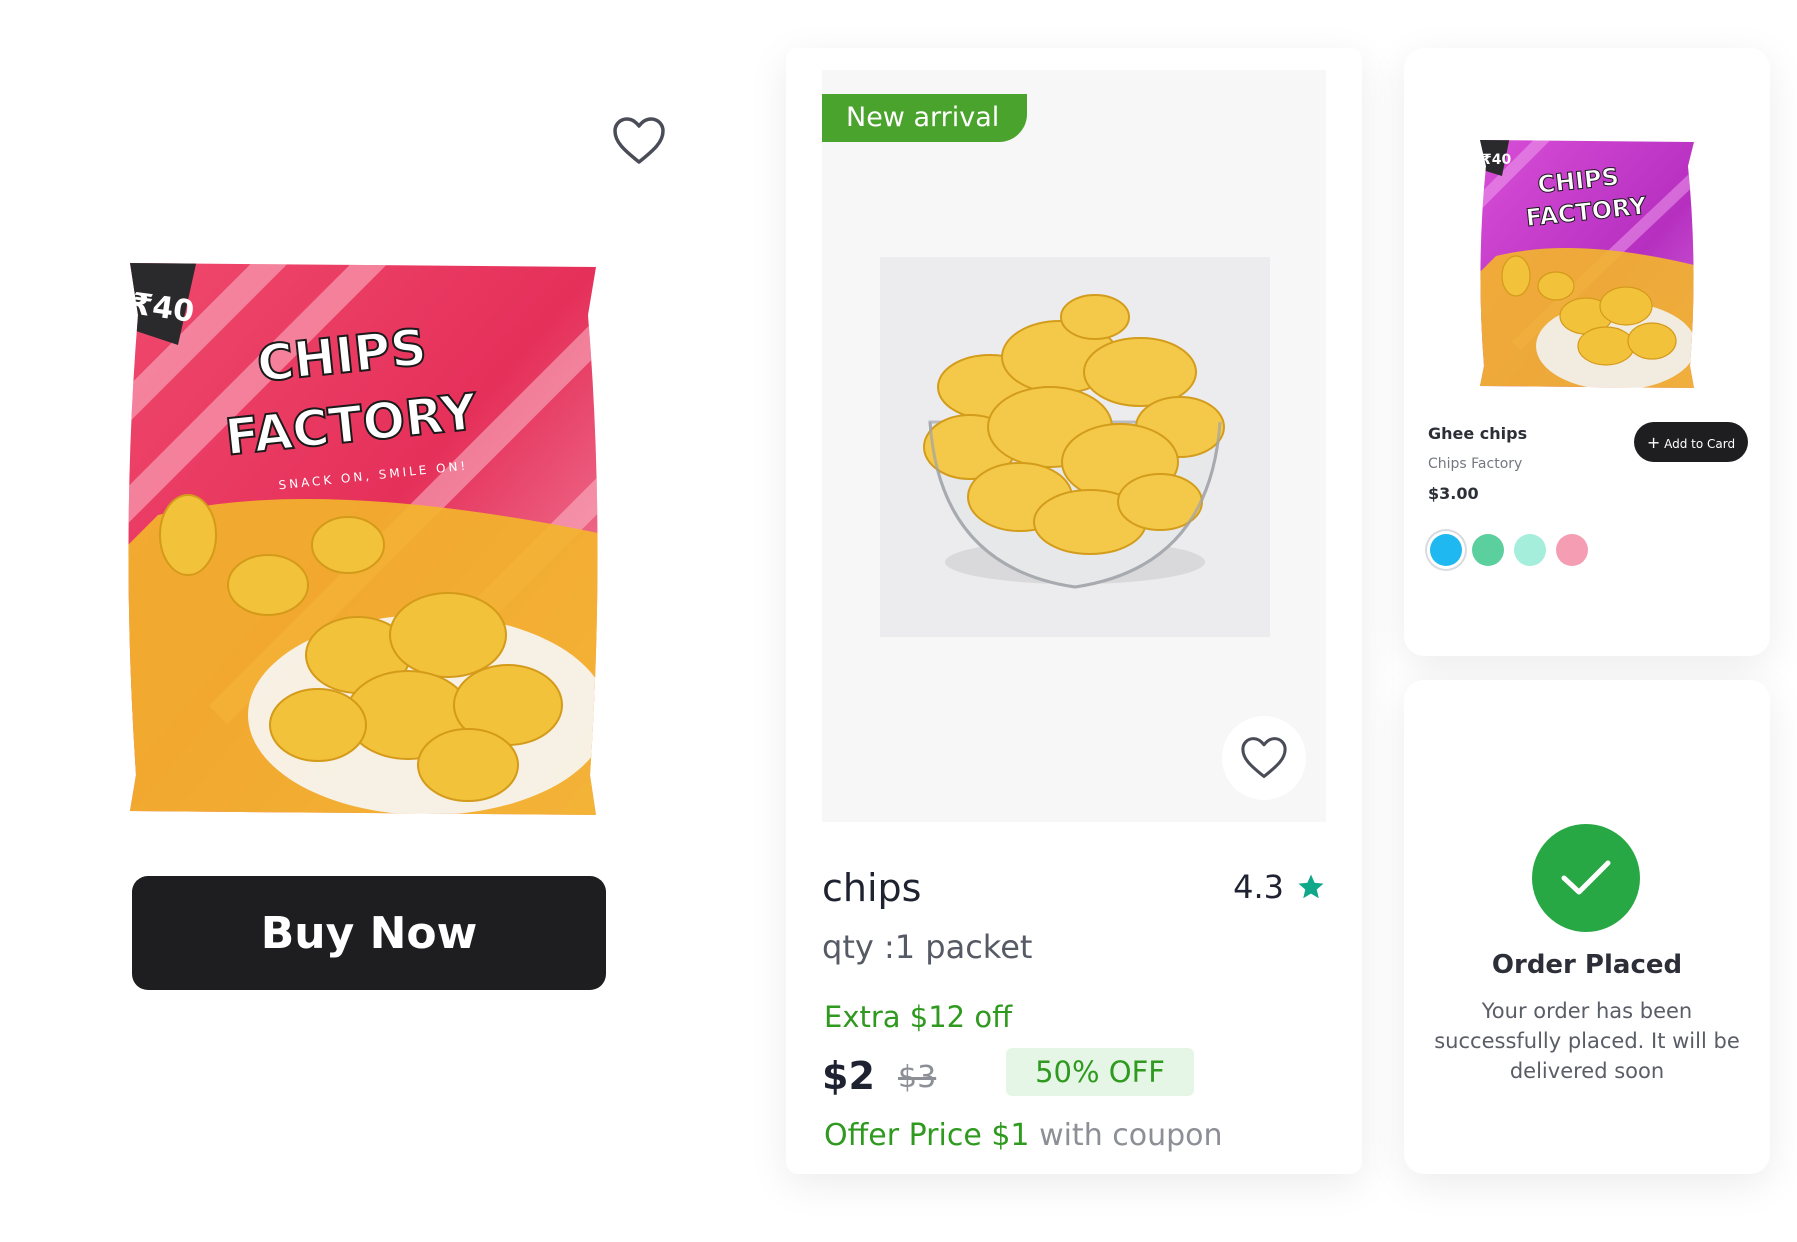 Image resolution: width=1797 pixels, height=1242 pixels. Describe the element at coordinates (363, 537) in the screenshot. I see `chips-bag-image: ₹40 CHIPS FACTORY SNACK ON, SMILE ON!` at that location.